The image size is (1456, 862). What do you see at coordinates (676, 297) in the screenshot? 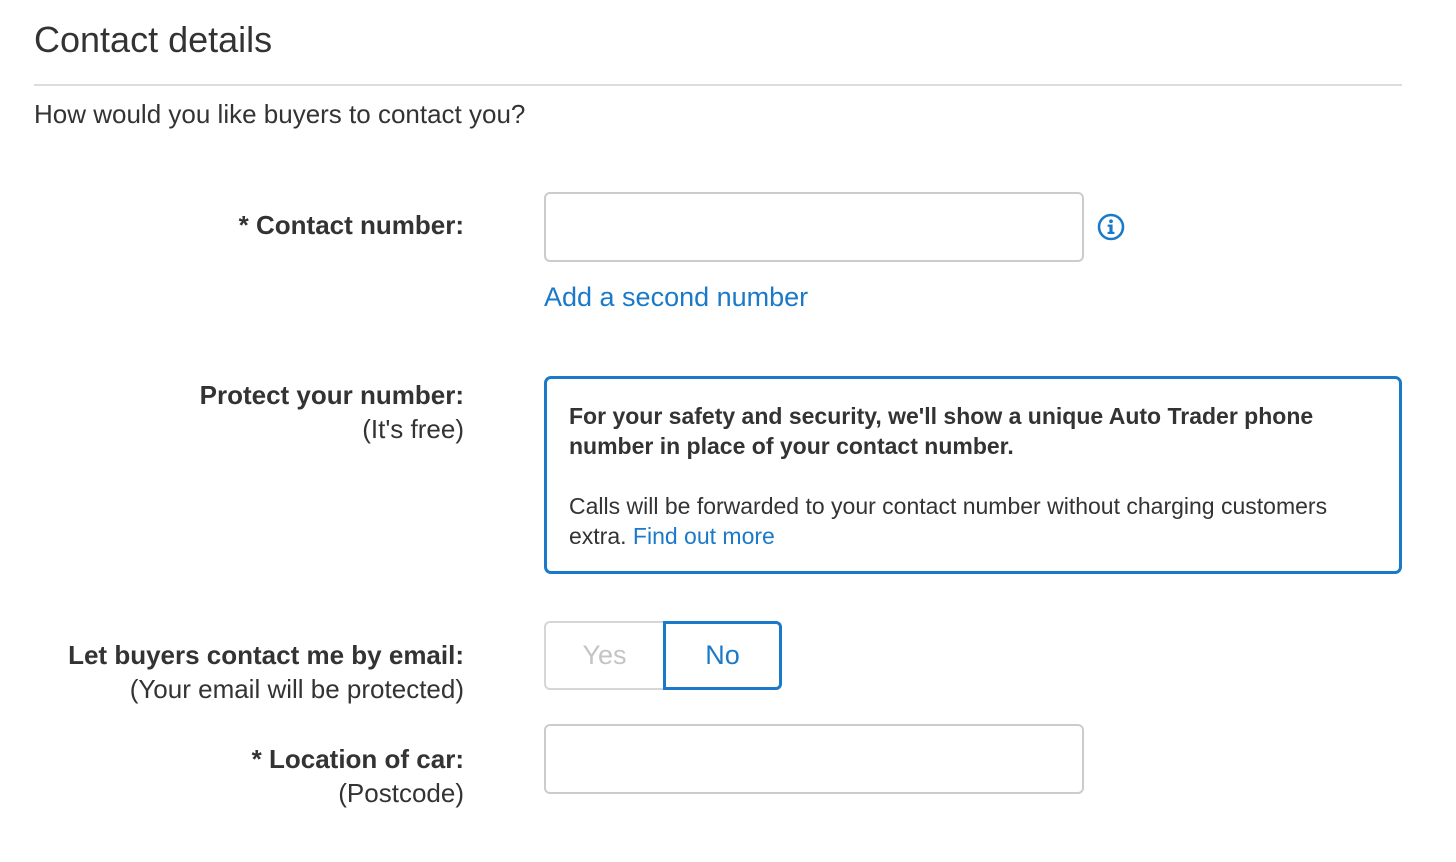
I see `add-second-number-link: Add a second number` at bounding box center [676, 297].